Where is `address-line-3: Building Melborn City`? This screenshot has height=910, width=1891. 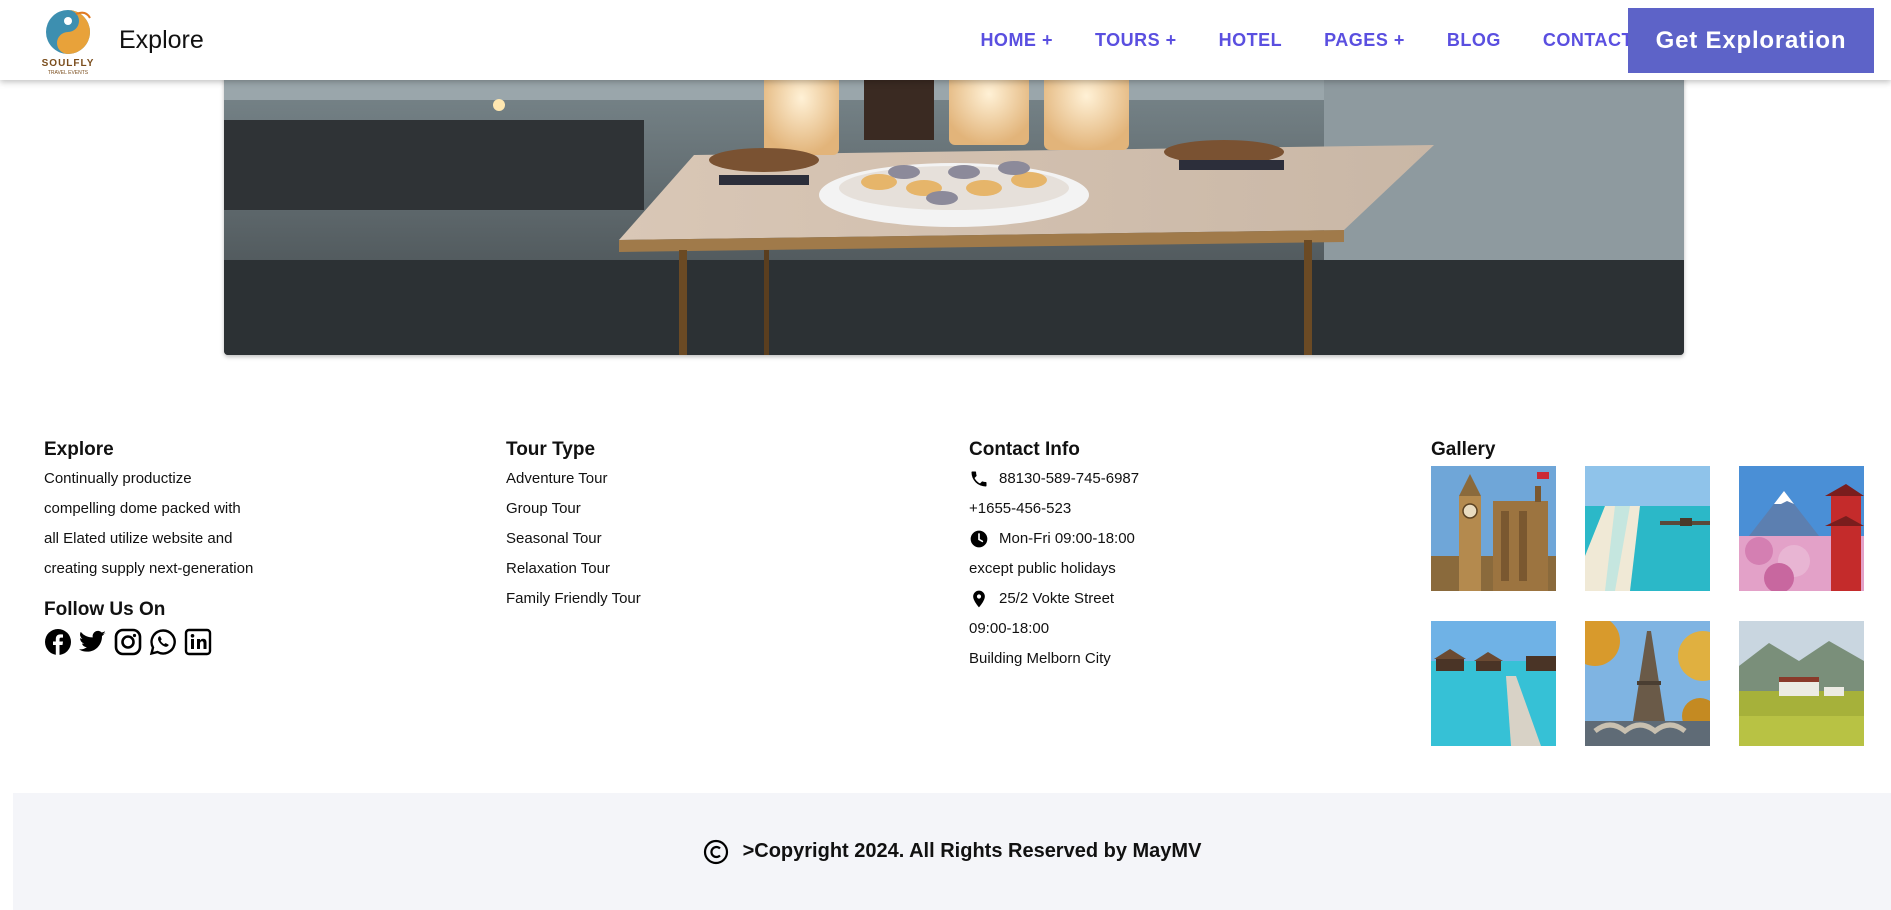
address-line-3: Building Melborn City is located at coordinates (1040, 658).